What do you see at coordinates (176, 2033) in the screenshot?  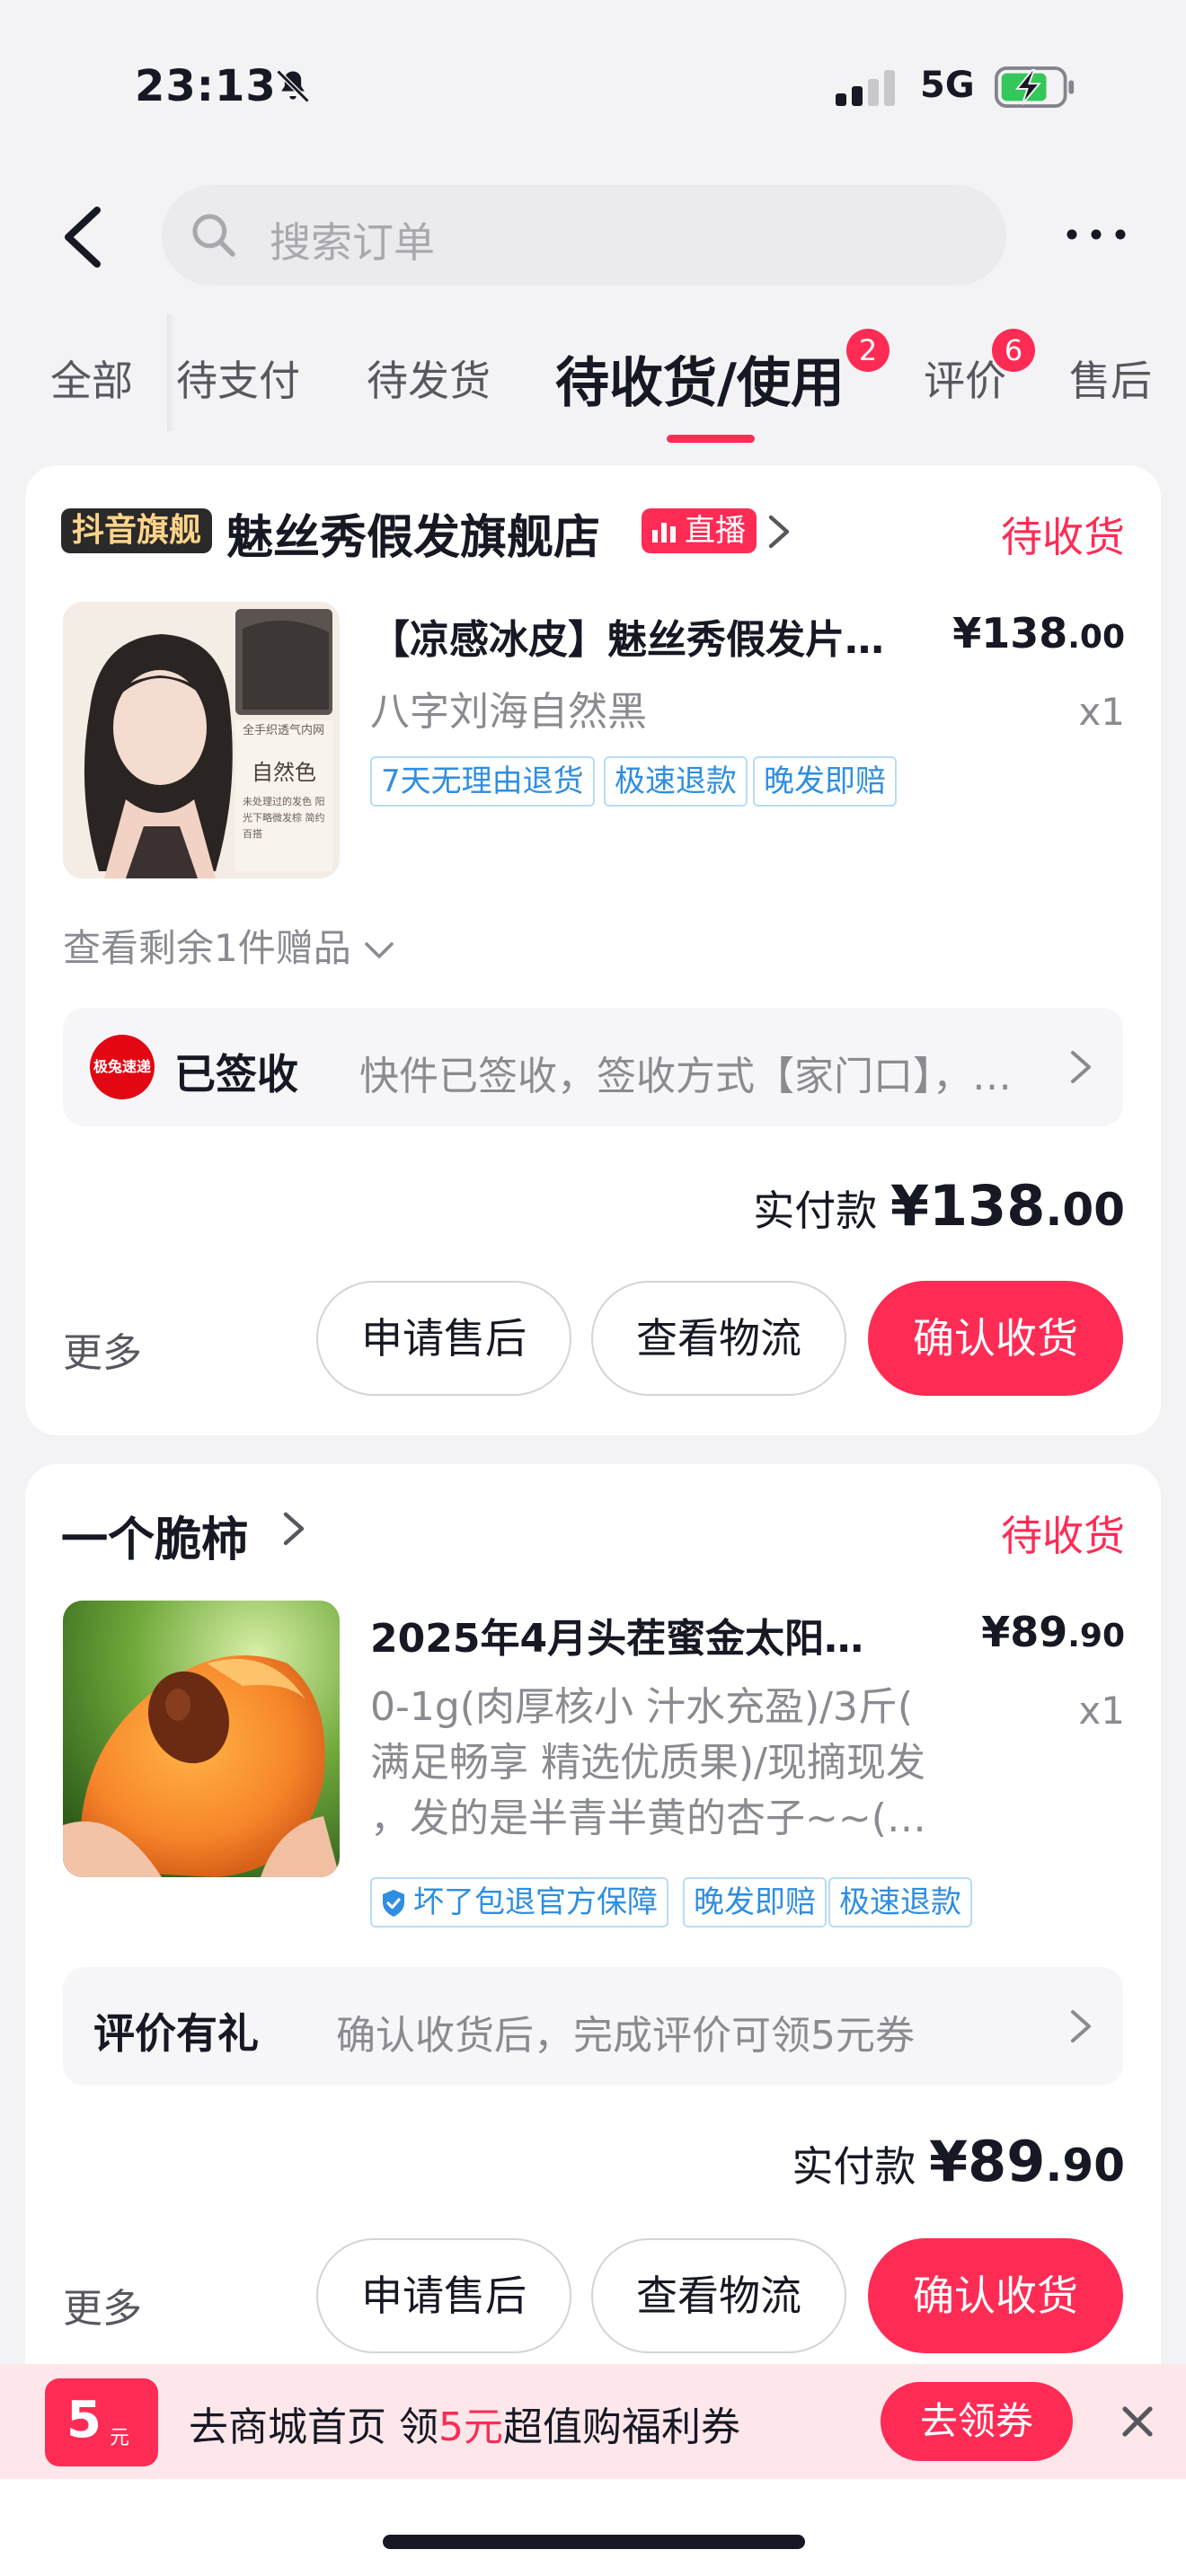 I see `review-reward-label: 评价有礼` at bounding box center [176, 2033].